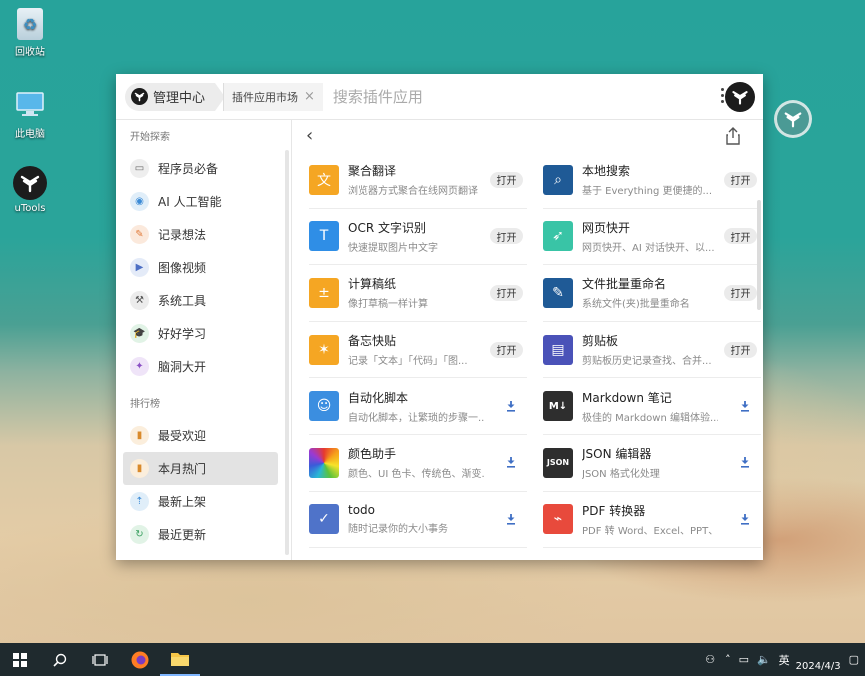  I want to click on firefox-icon, so click(140, 659).